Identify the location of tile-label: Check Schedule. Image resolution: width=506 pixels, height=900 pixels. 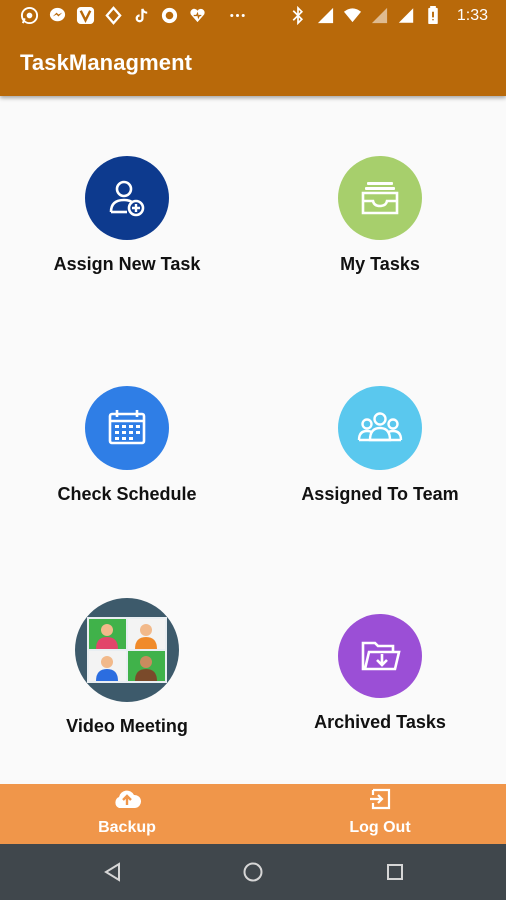
(127, 494).